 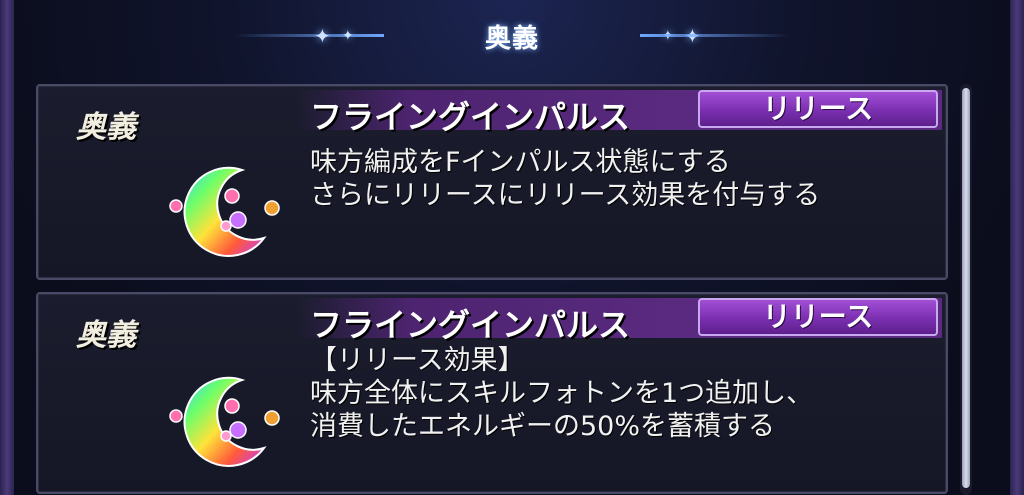 What do you see at coordinates (543, 426) in the screenshot?
I see `description-line: 消費したエネルギーの50%を蓄積する` at bounding box center [543, 426].